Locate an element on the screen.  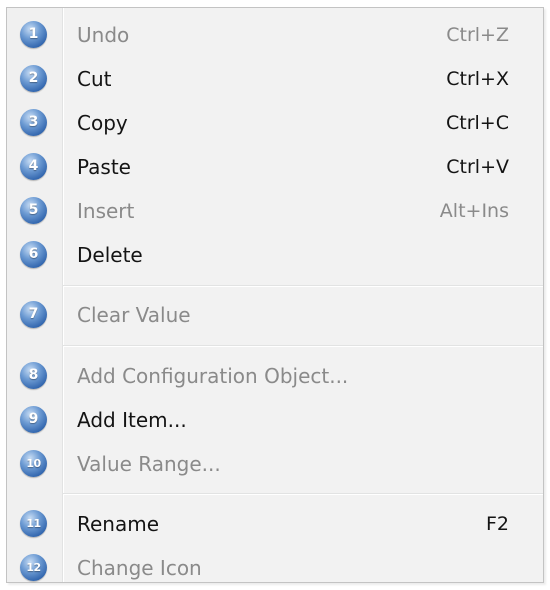
number-8-icon: 8 is located at coordinates (33, 375).